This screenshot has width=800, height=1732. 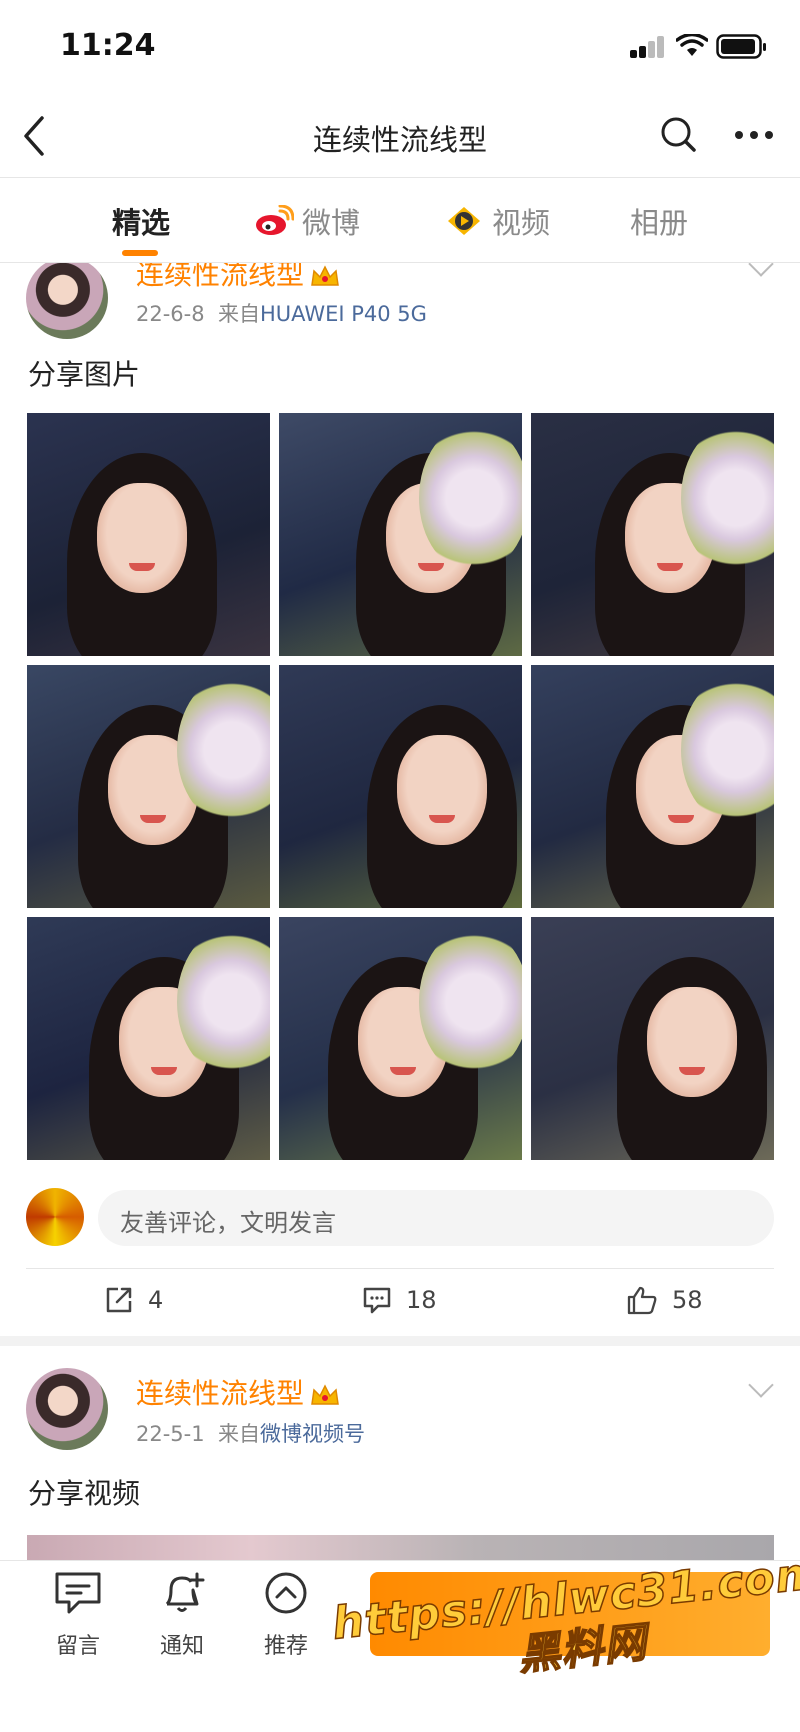 I want to click on wifi-icon, so click(x=692, y=45).